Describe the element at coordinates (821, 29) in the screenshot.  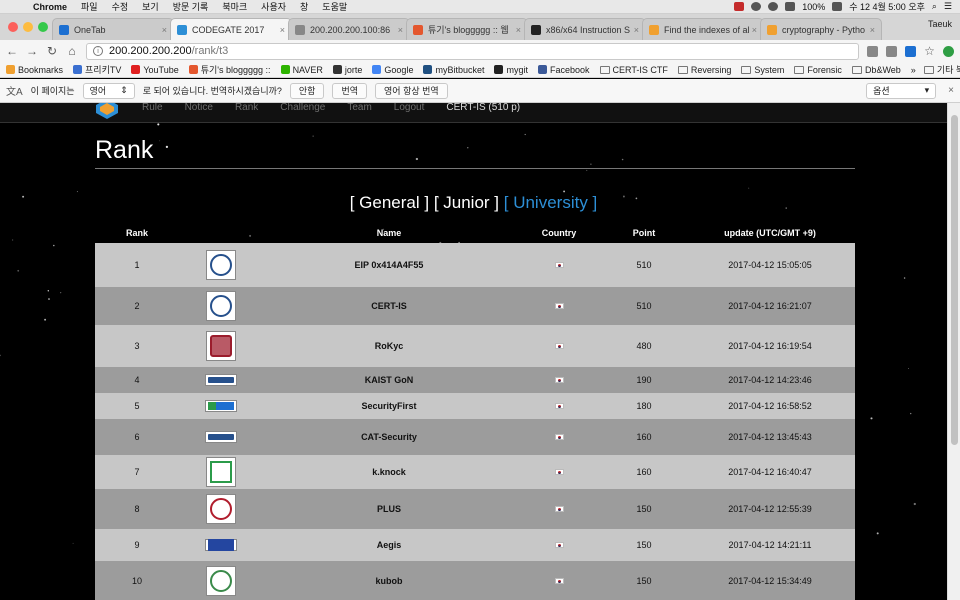
I see `browser-tab: cryptography - Pytho ×` at that location.